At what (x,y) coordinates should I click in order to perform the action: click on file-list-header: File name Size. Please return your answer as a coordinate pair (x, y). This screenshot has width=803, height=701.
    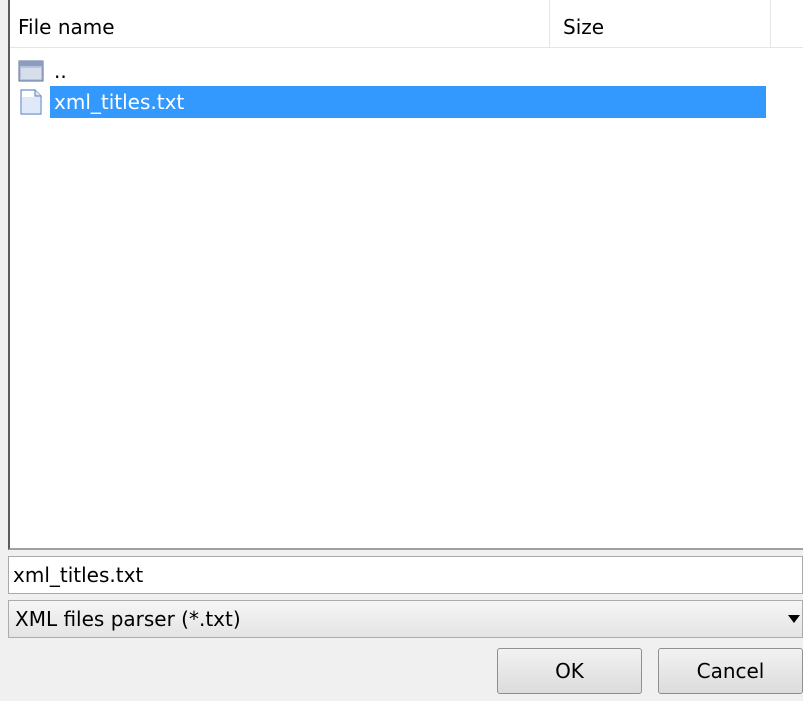
    Looking at the image, I should click on (406, 24).